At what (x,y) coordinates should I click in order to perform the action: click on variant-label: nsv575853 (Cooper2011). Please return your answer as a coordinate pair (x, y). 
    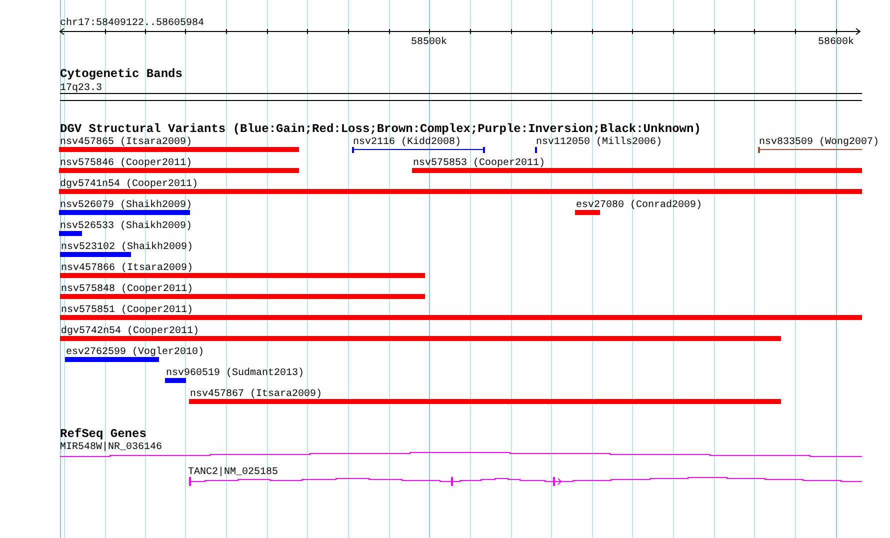
    Looking at the image, I should click on (479, 163).